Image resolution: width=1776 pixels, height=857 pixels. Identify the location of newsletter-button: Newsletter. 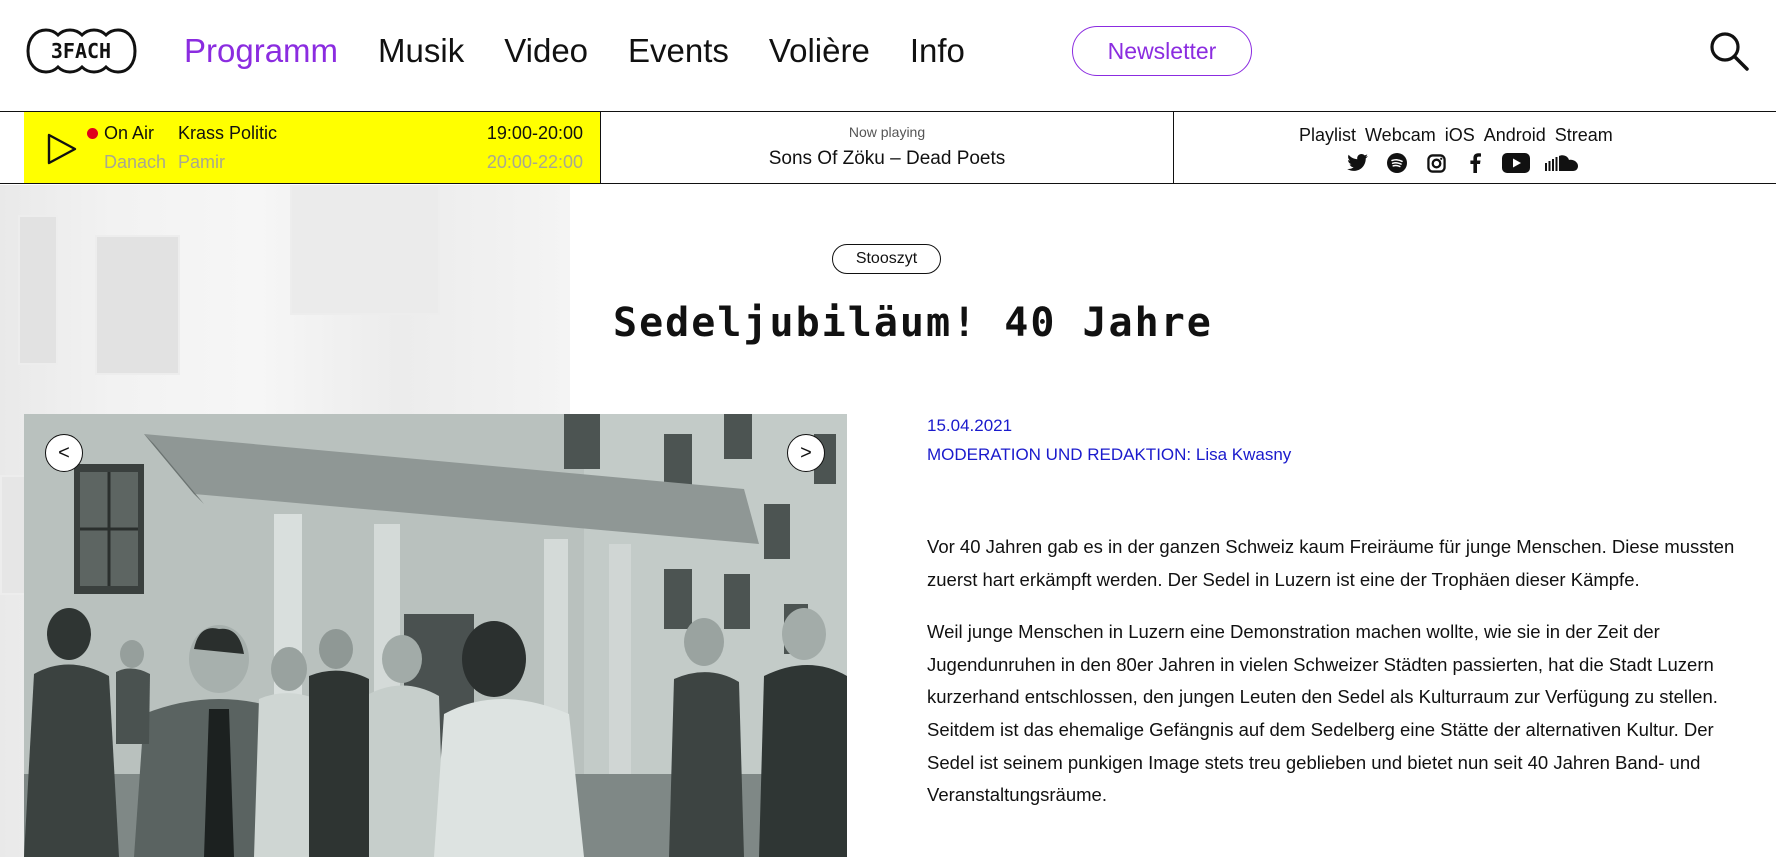
(1162, 51).